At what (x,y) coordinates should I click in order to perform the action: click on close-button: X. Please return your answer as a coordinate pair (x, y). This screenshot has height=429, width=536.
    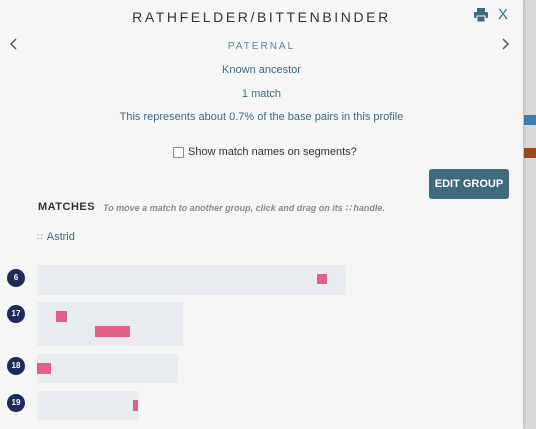
    Looking at the image, I should click on (503, 14).